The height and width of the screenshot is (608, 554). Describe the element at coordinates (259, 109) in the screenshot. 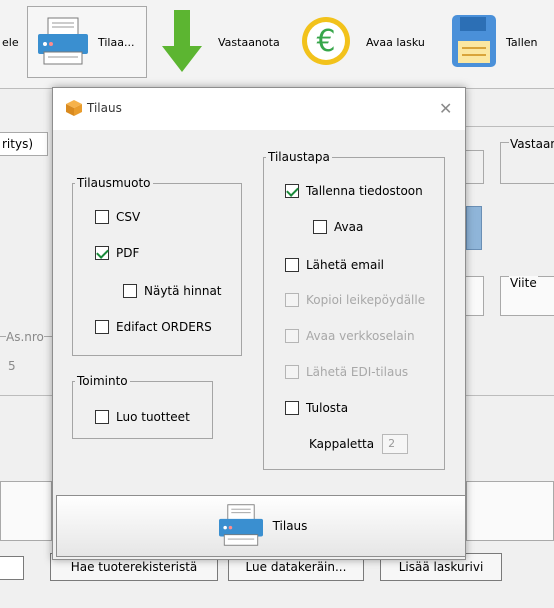

I see `dialog-titlebar: Tilaus ✕` at that location.